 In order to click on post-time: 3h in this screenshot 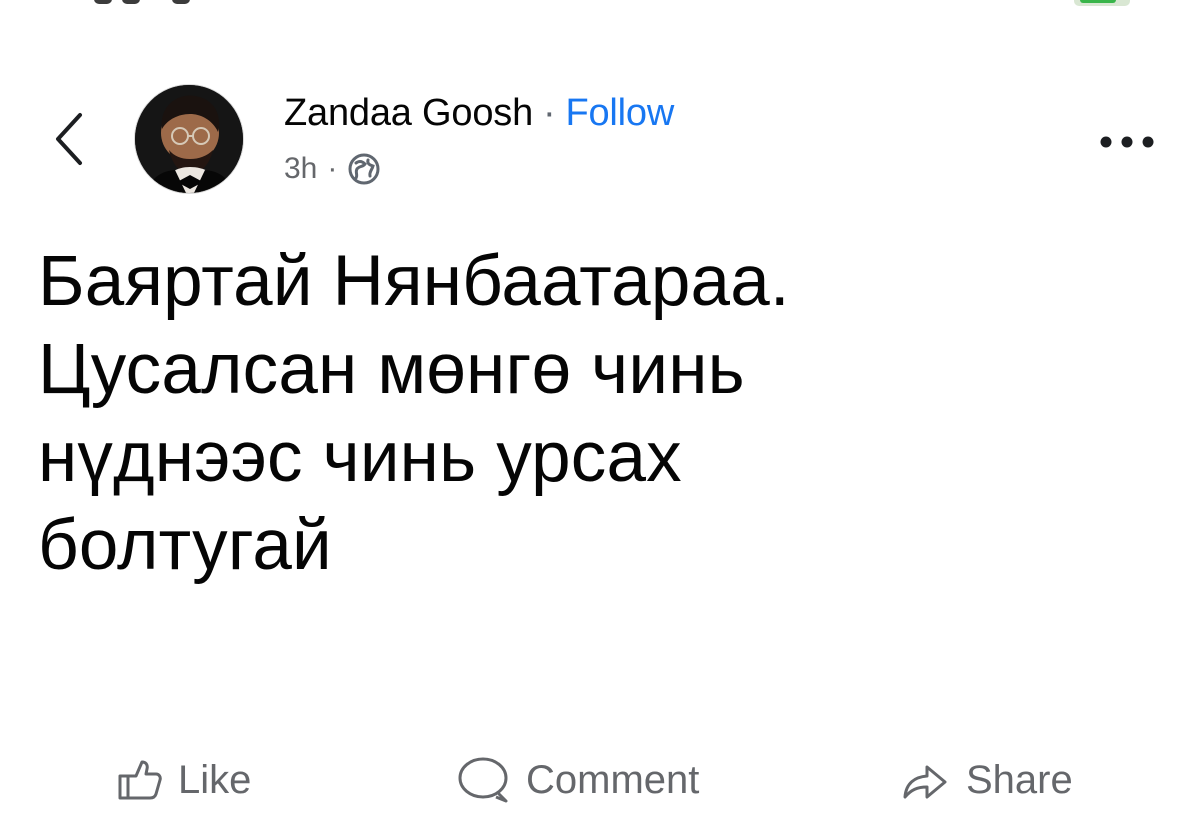, I will do `click(300, 169)`.